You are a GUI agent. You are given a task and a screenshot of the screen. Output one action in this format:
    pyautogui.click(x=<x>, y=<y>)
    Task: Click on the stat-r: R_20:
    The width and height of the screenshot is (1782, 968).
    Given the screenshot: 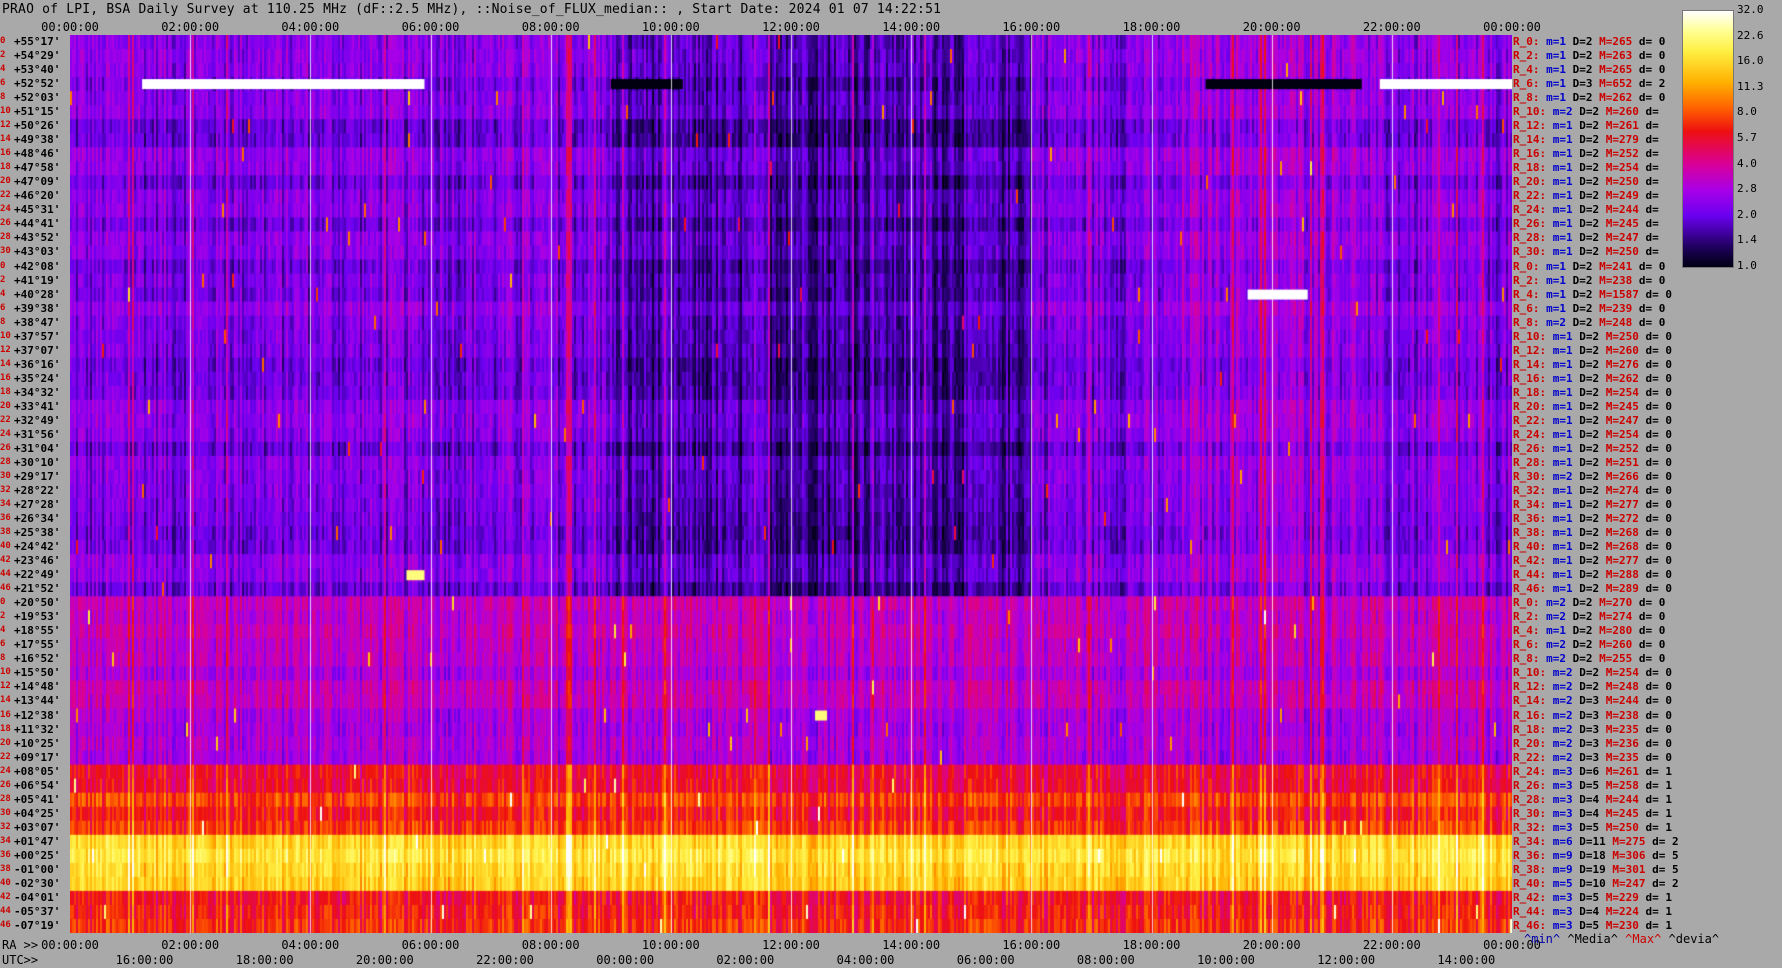 What is the action you would take?
    pyautogui.click(x=1533, y=182)
    